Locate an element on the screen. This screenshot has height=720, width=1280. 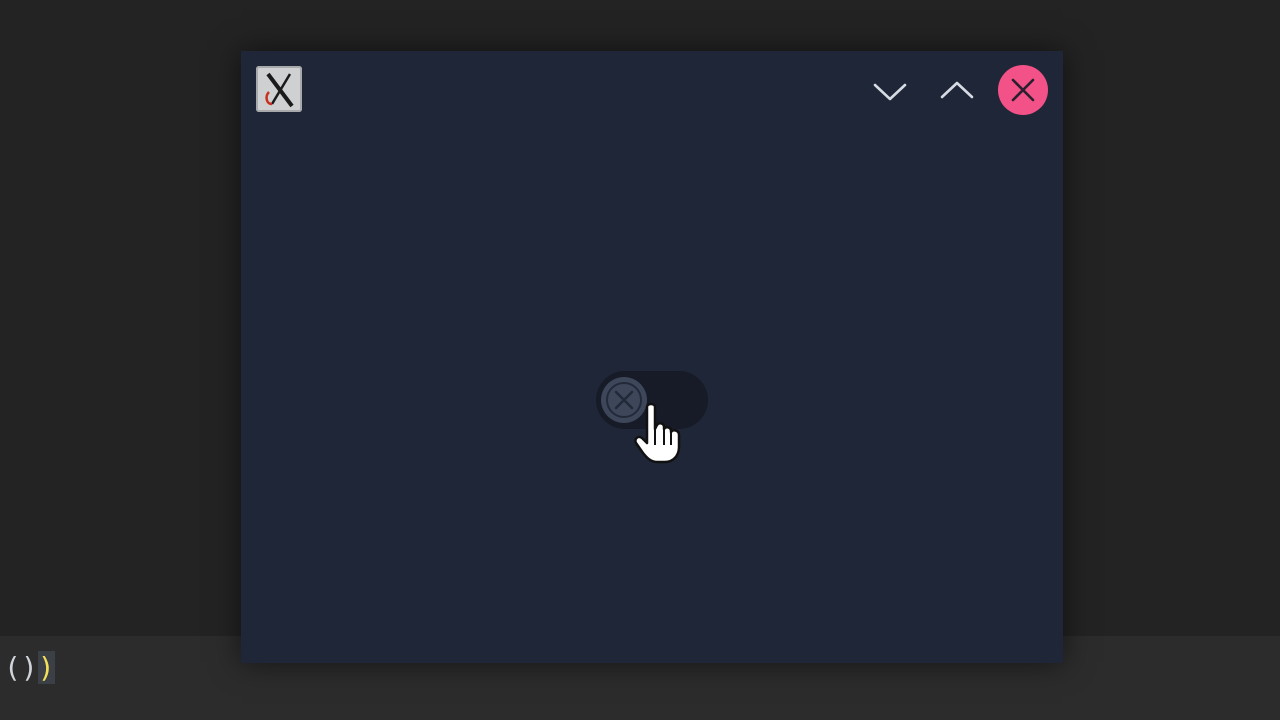
toggle-knob is located at coordinates (624, 400).